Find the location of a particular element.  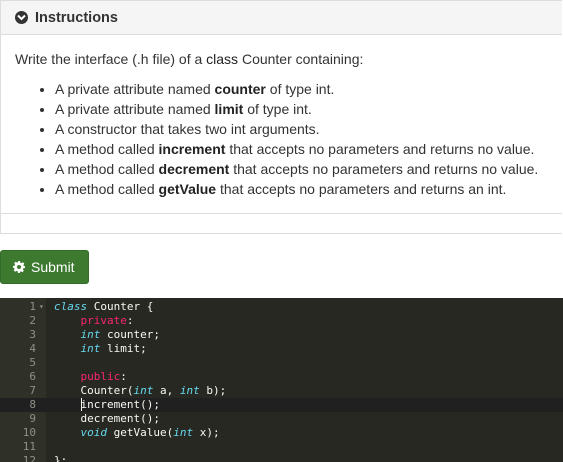

code-line: 11 is located at coordinates (281, 447).